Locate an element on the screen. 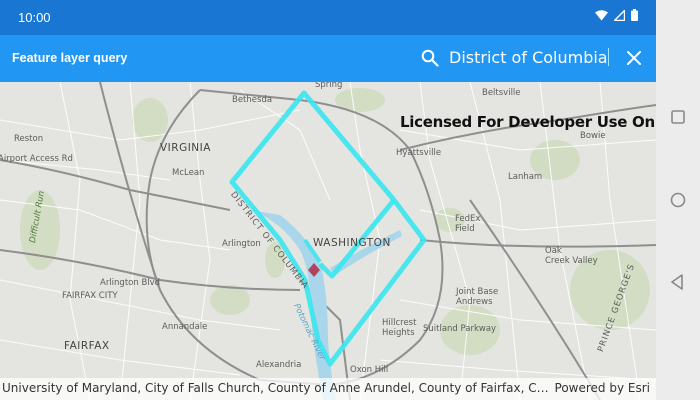 The image size is (700, 400). back-triangle-icon is located at coordinates (678, 282).